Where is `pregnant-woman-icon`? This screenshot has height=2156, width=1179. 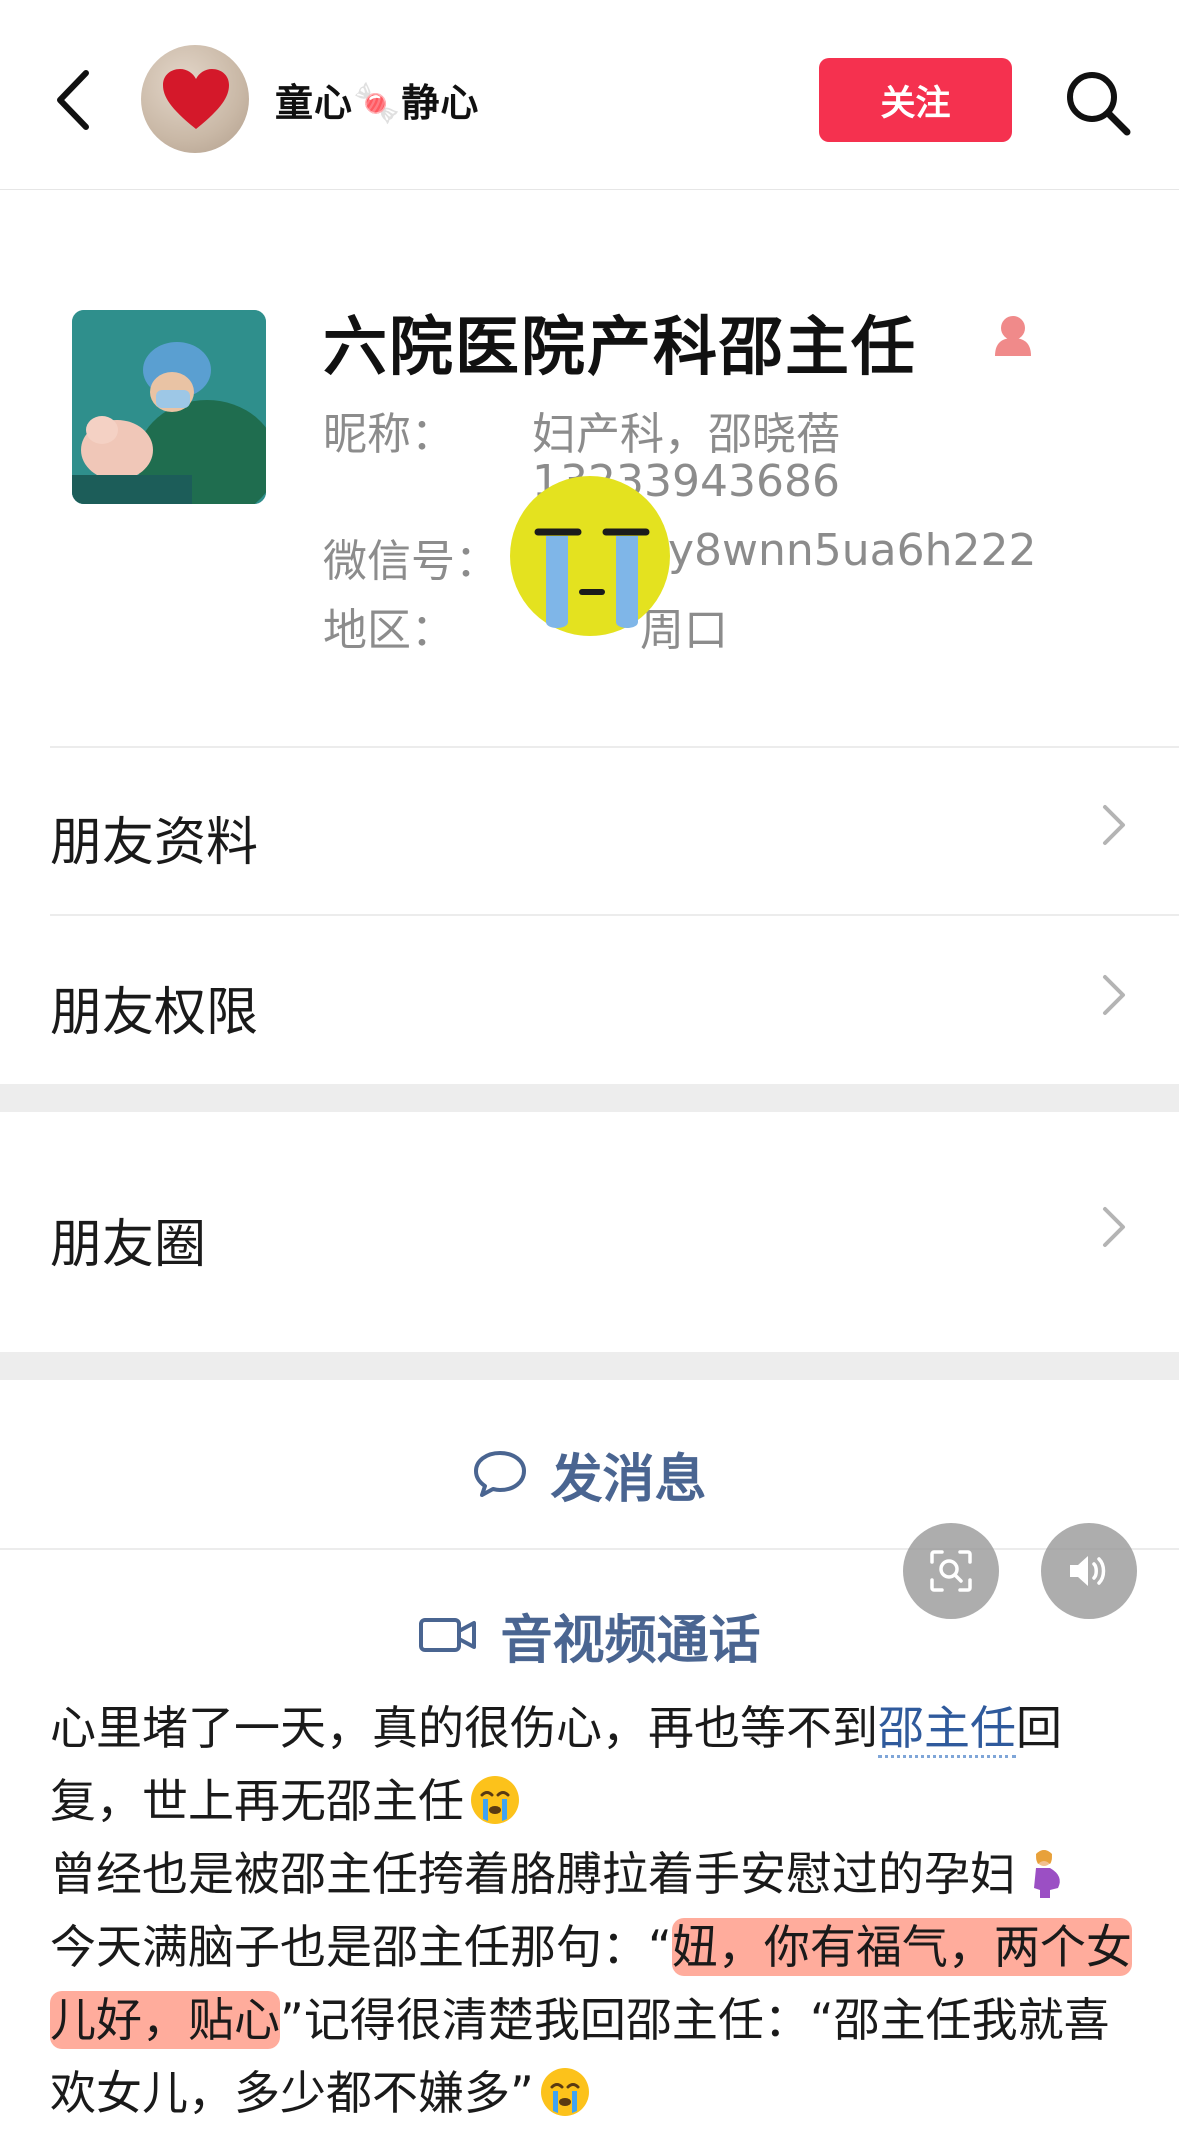
pregnant-woman-icon is located at coordinates (1047, 1874).